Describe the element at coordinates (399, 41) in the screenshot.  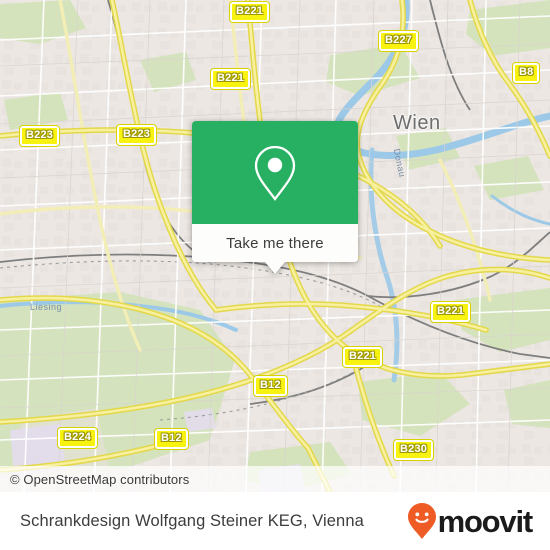
I see `road-shield: B227` at that location.